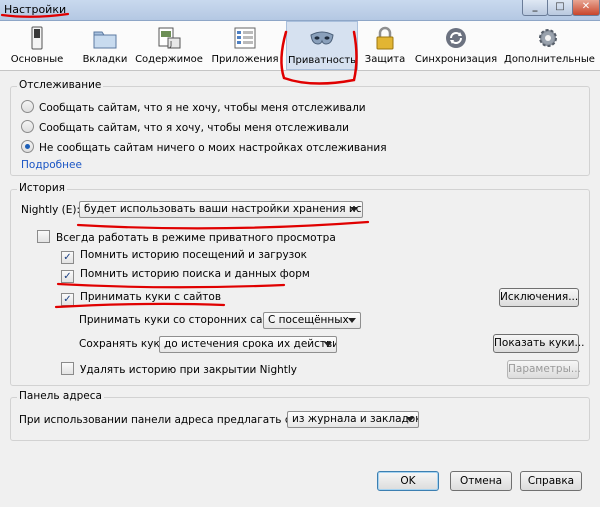  Describe the element at coordinates (37, 38) in the screenshot. I see `general-switch-icon` at that location.